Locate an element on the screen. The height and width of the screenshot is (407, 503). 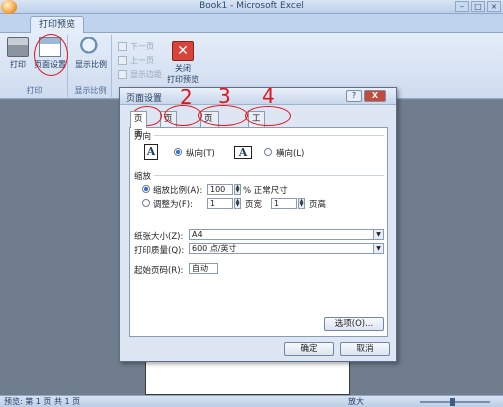
landscape-radio is located at coordinates (268, 152).